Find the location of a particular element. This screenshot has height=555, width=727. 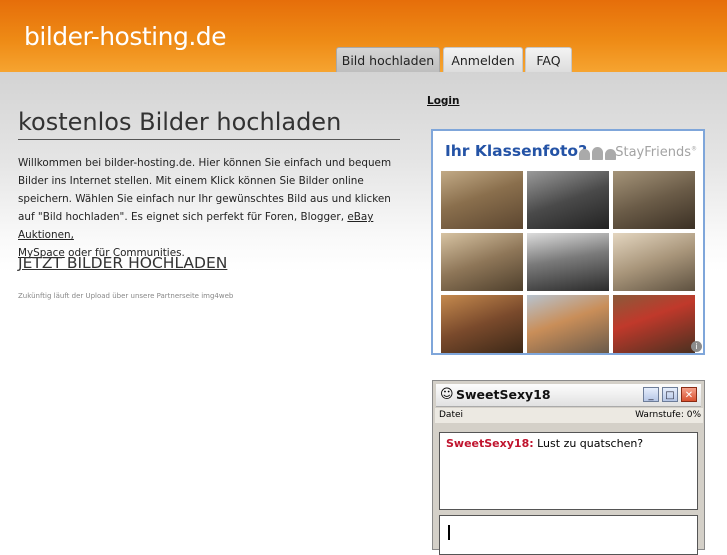

chat-menubar: Datei Warnstufe: 0% is located at coordinates (569, 415).